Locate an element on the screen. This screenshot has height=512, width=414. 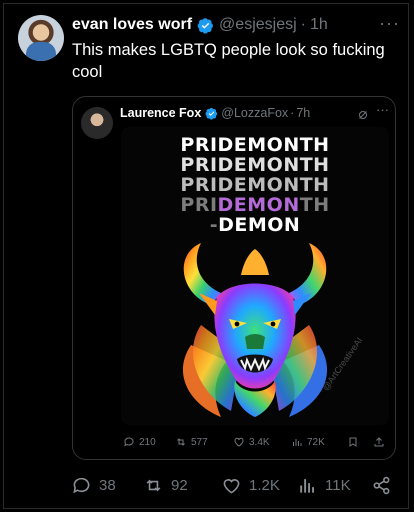
quoted-reply-icon is located at coordinates (129, 442).